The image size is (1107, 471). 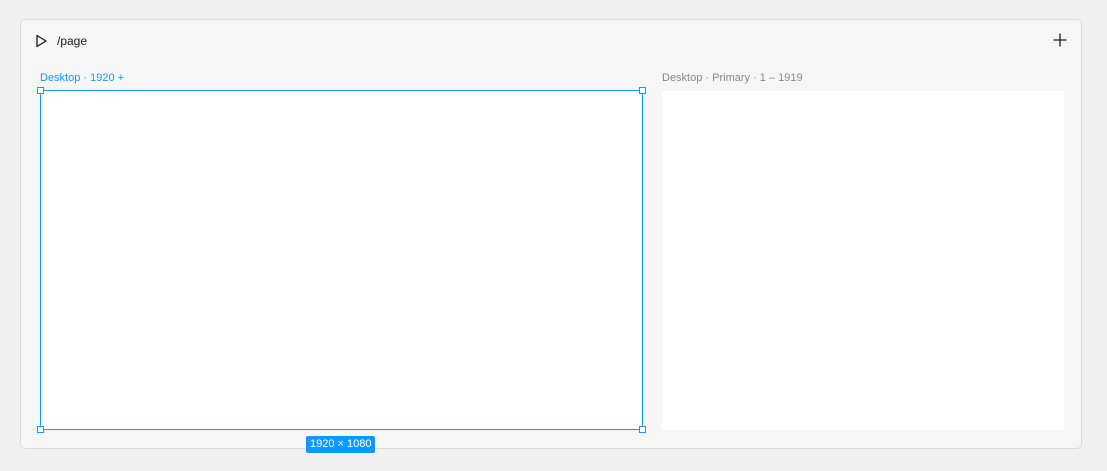 What do you see at coordinates (40, 90) in the screenshot?
I see `resize-handle-top-left` at bounding box center [40, 90].